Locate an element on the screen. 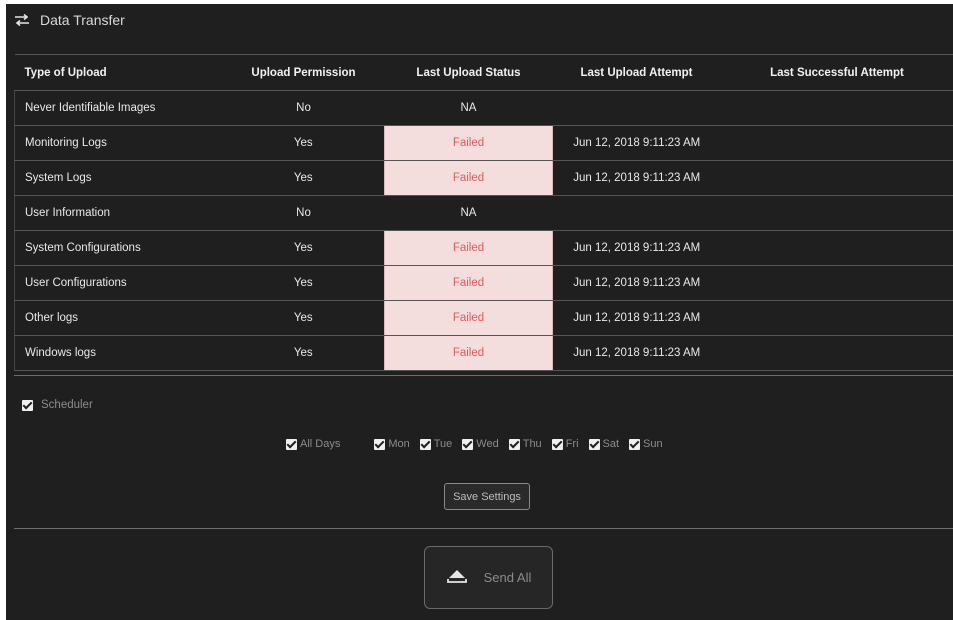 The height and width of the screenshot is (620, 953). day-option-thu: Thu is located at coordinates (525, 444).